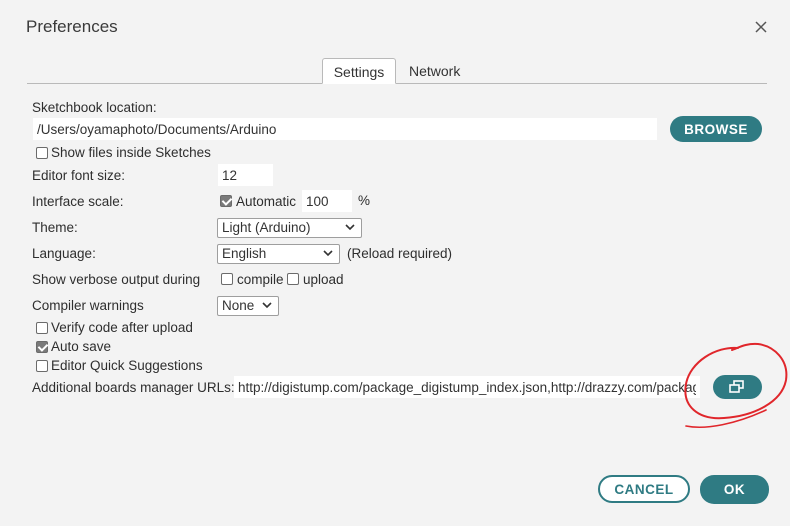  Describe the element at coordinates (444, 71) in the screenshot. I see `tab-network: Network` at that location.